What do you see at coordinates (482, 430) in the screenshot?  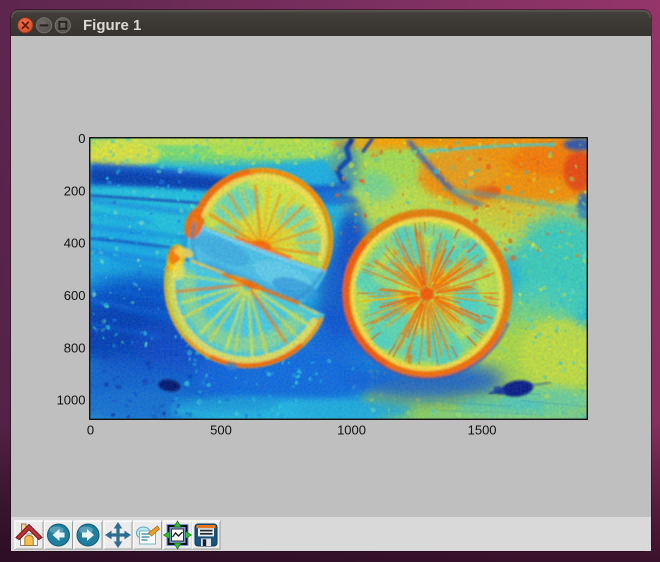 I see `svg-text: 1500` at bounding box center [482, 430].